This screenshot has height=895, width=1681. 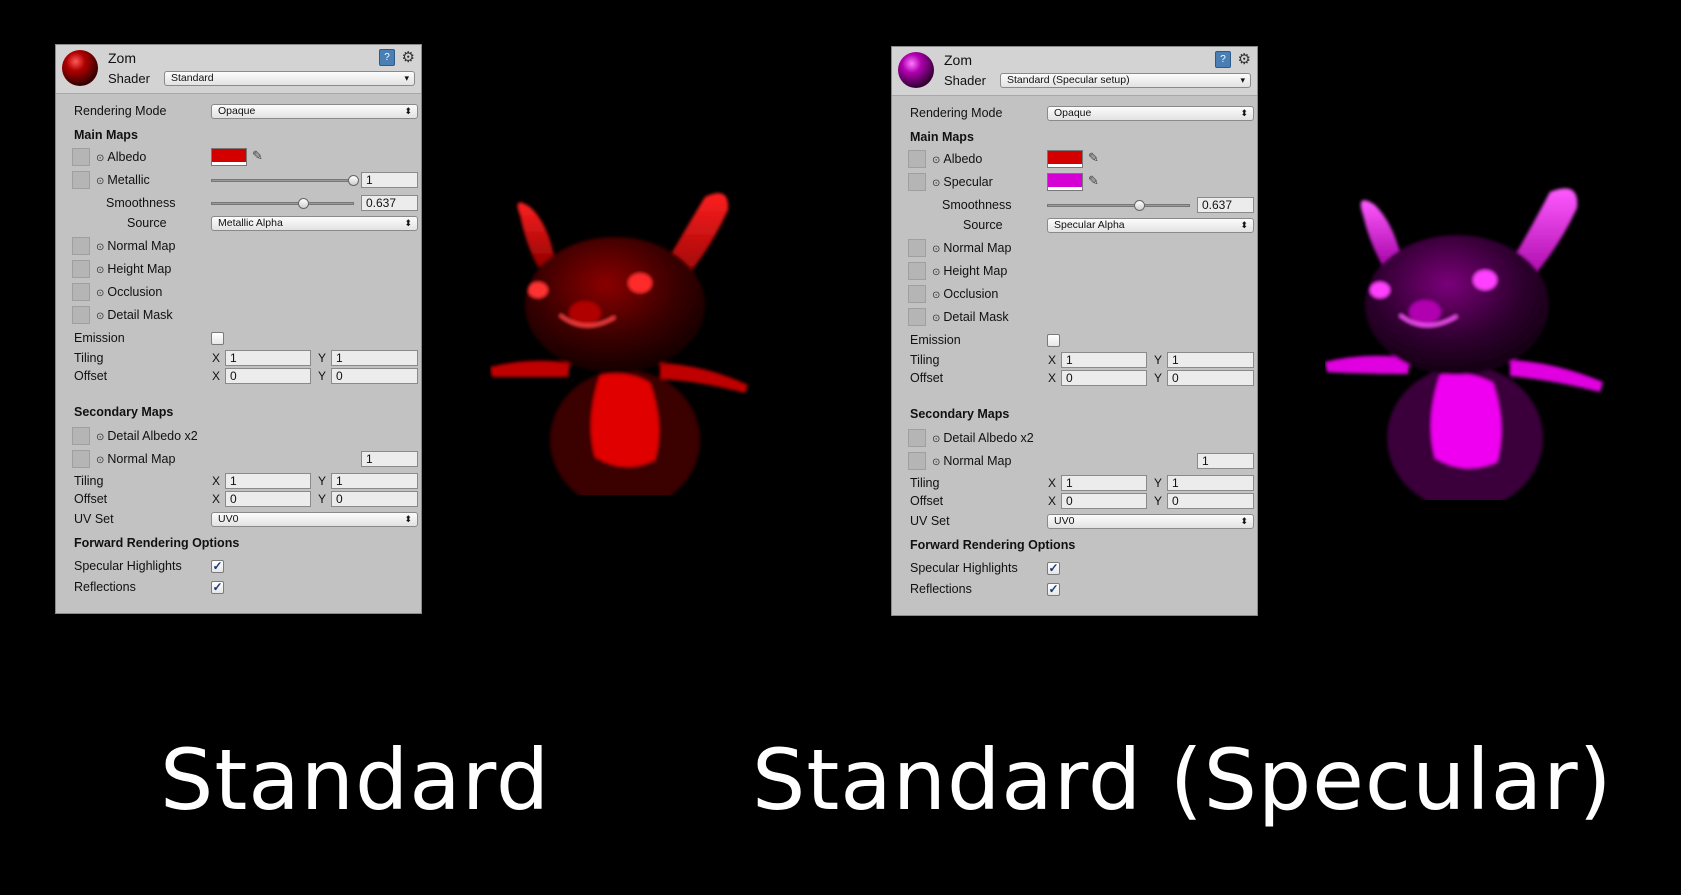 What do you see at coordinates (141, 203) in the screenshot?
I see `smoothness-label: Smoothness` at bounding box center [141, 203].